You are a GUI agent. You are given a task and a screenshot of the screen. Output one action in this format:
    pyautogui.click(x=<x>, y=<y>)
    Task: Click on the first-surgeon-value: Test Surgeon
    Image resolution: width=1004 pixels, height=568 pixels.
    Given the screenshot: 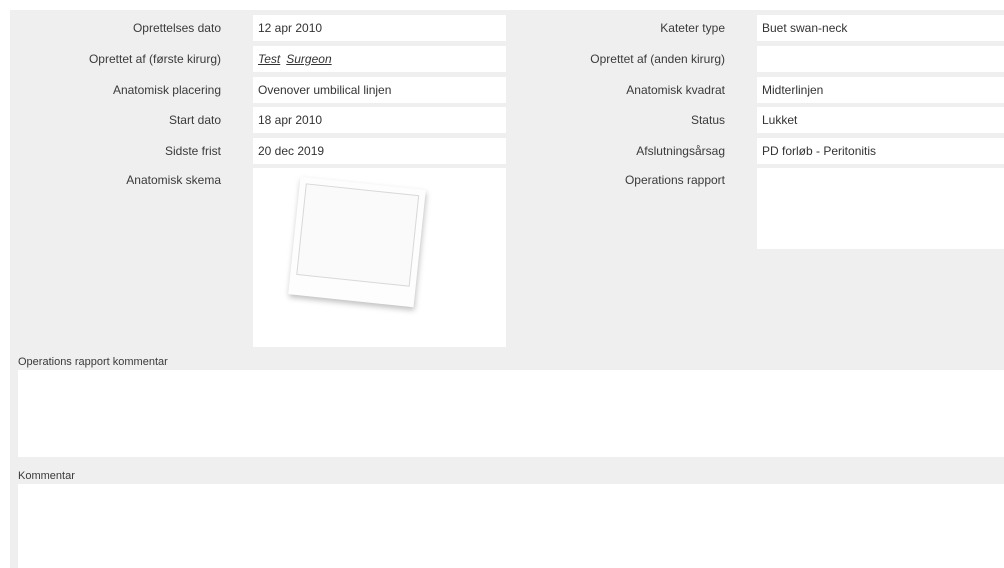 What is the action you would take?
    pyautogui.click(x=379, y=59)
    